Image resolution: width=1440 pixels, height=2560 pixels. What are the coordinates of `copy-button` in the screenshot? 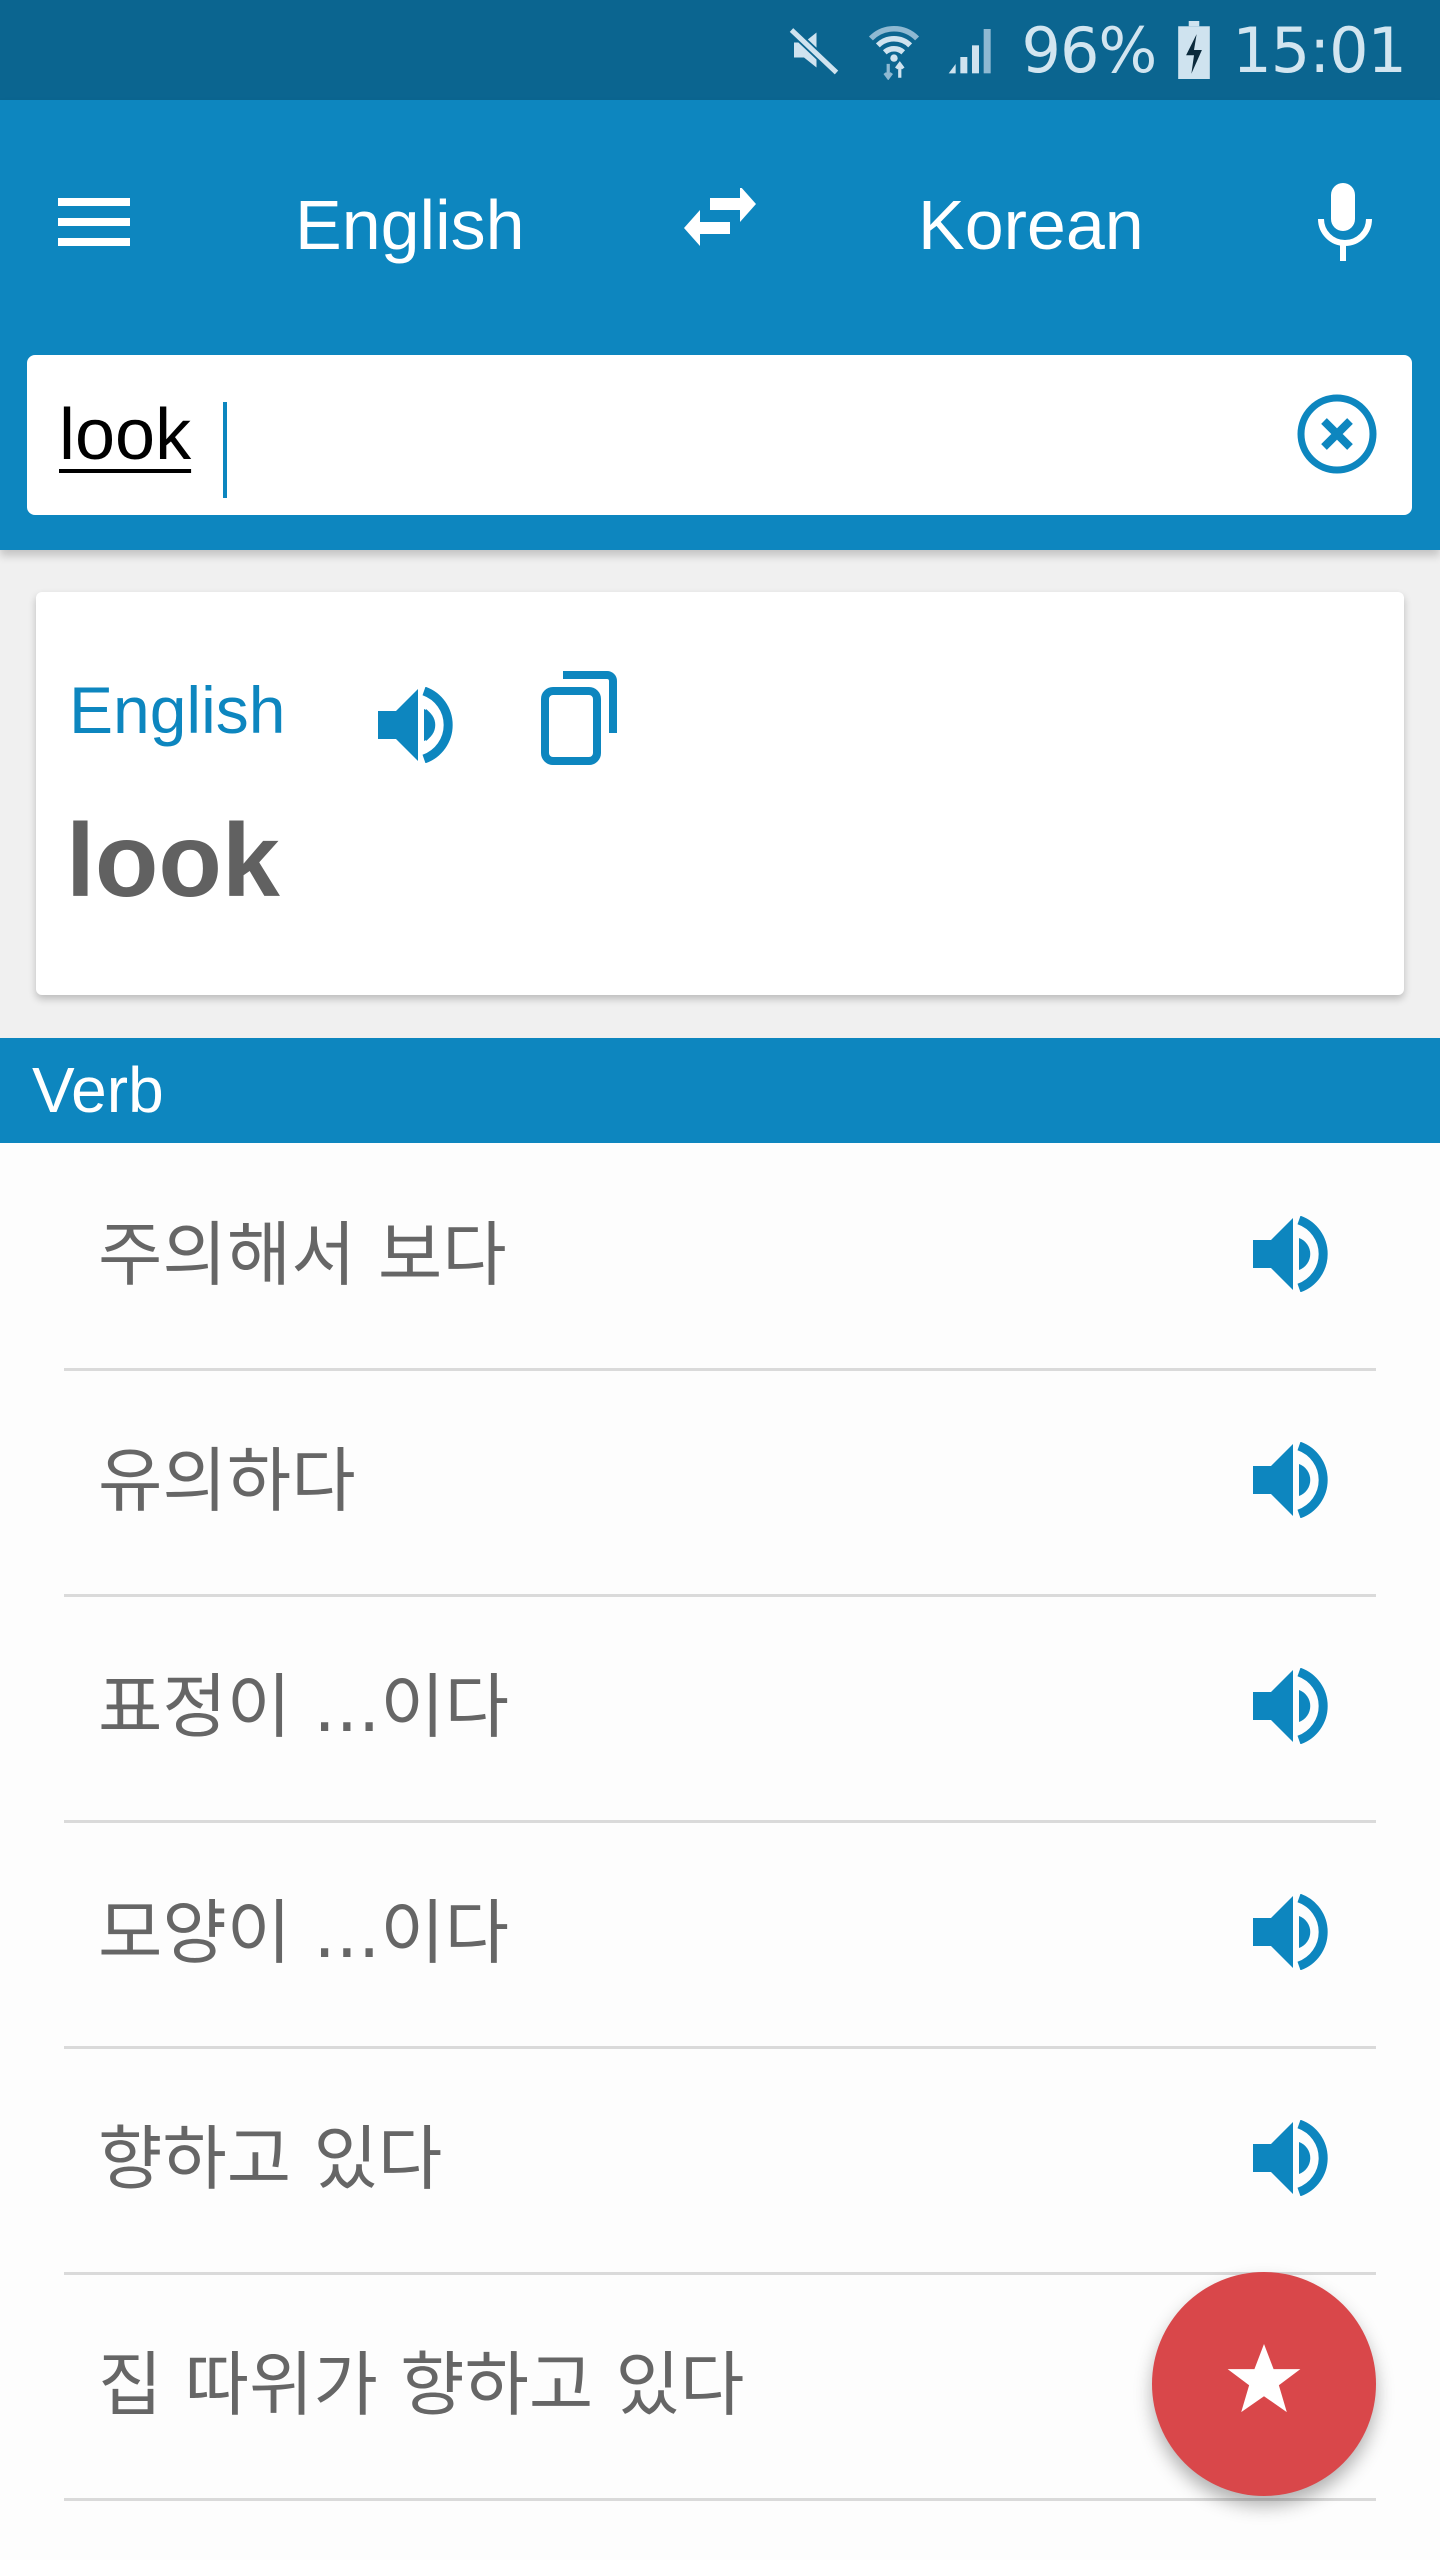 It's located at (581, 719).